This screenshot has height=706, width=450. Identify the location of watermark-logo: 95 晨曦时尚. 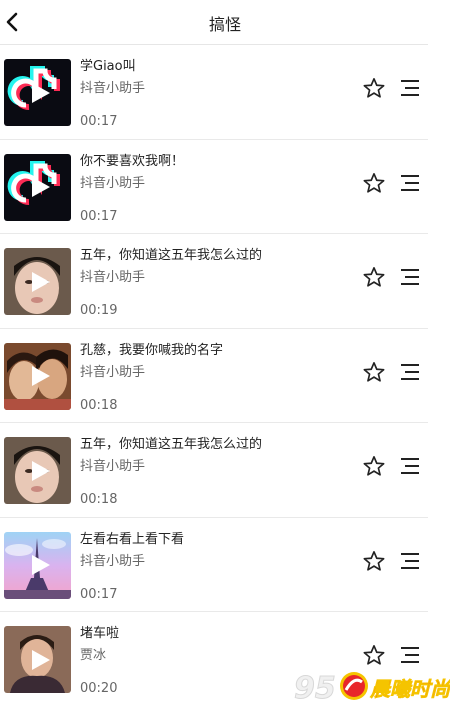
(371, 685).